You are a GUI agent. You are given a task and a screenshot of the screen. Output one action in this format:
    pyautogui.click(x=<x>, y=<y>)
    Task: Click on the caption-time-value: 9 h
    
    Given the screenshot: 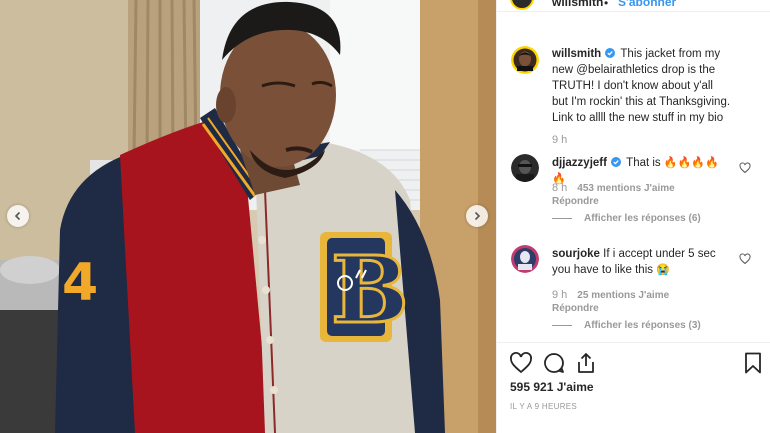 What is the action you would take?
    pyautogui.click(x=560, y=140)
    